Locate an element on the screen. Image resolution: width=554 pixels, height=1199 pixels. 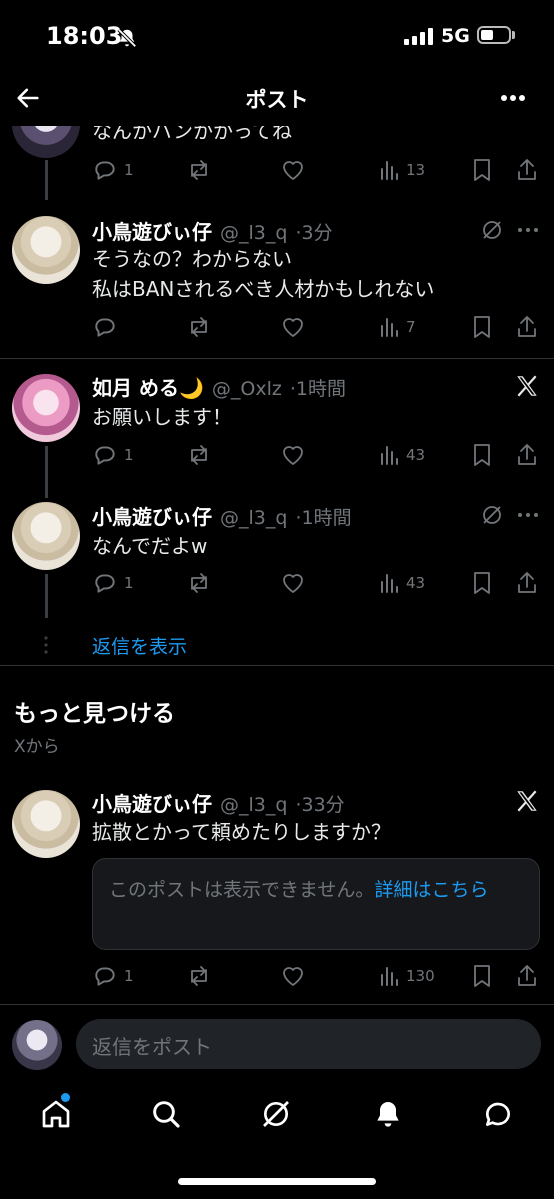
show-replies-link: 返信を表示 is located at coordinates (139, 645).